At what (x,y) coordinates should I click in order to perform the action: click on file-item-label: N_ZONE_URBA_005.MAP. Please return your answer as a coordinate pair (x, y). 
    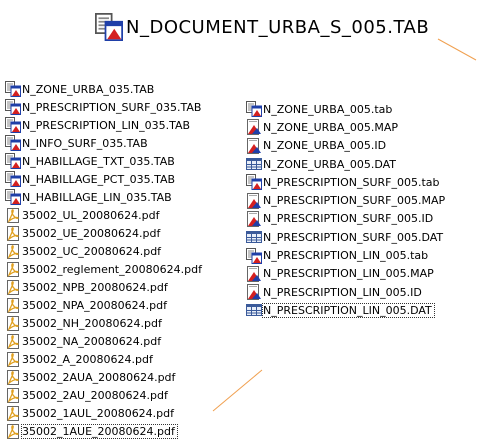
    Looking at the image, I should click on (331, 127).